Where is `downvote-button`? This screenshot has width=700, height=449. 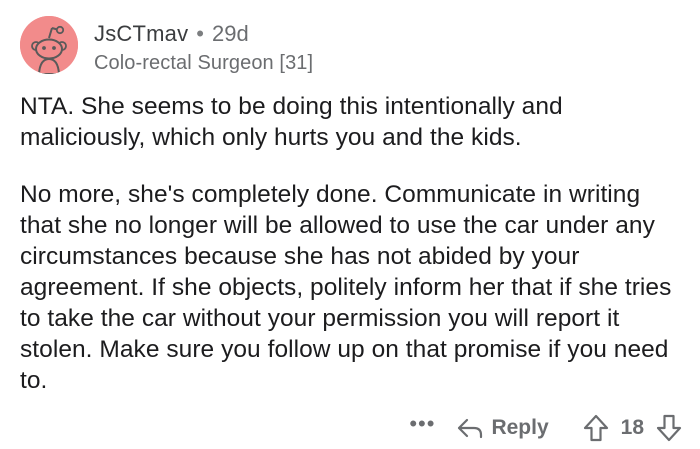 downvote-button is located at coordinates (669, 428).